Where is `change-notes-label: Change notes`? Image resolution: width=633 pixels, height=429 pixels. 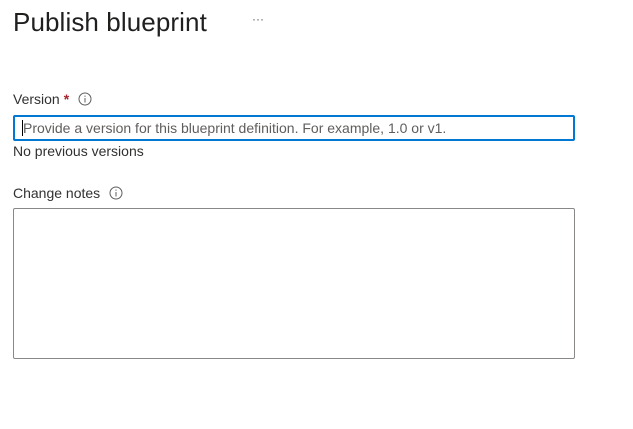
change-notes-label: Change notes is located at coordinates (57, 193).